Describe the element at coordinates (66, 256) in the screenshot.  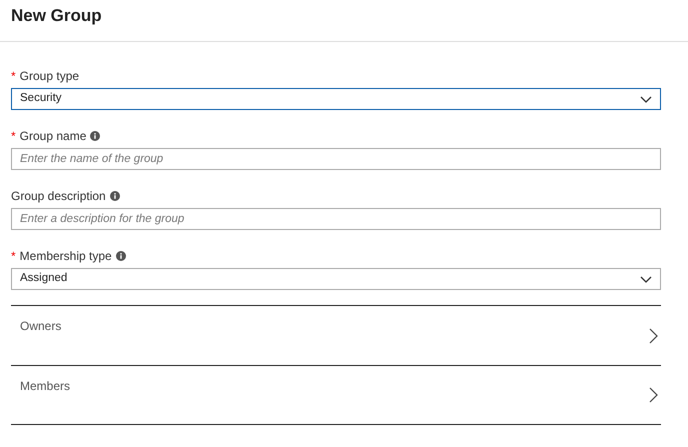
I see `field-label: Membership type` at that location.